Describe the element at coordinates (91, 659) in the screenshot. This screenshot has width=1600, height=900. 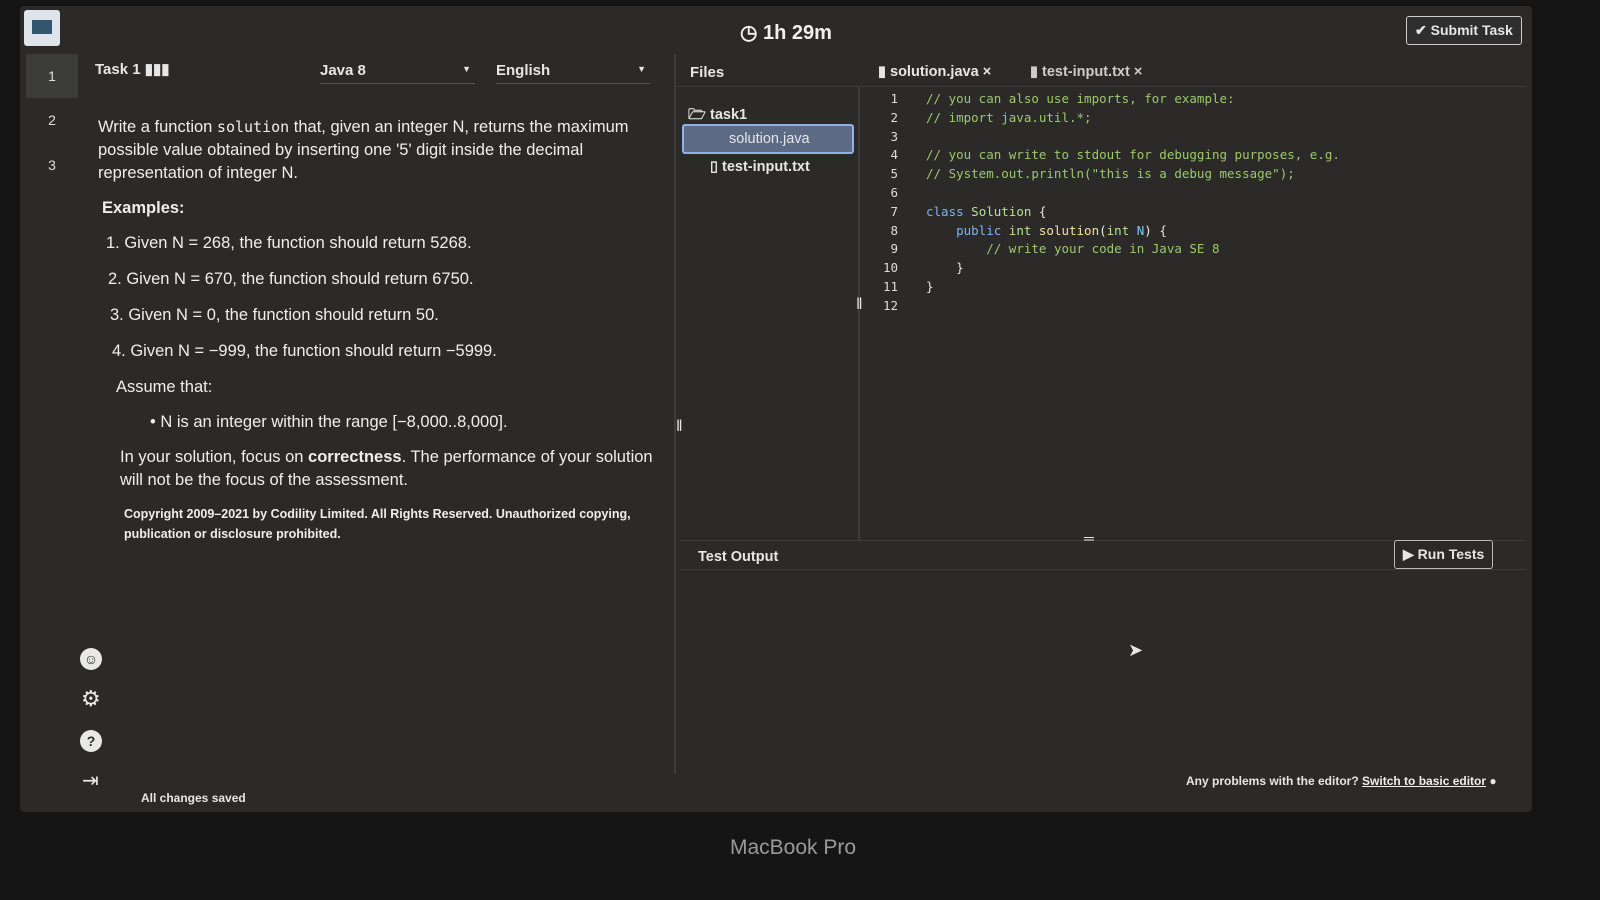
I see `accessibility-icon: ☺` at that location.